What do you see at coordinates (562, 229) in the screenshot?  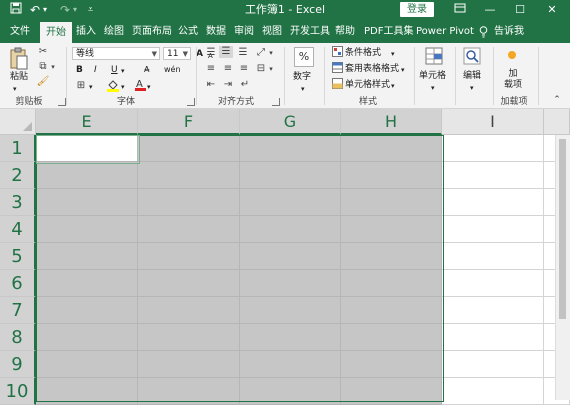 I see `scrollbar-thumb` at bounding box center [562, 229].